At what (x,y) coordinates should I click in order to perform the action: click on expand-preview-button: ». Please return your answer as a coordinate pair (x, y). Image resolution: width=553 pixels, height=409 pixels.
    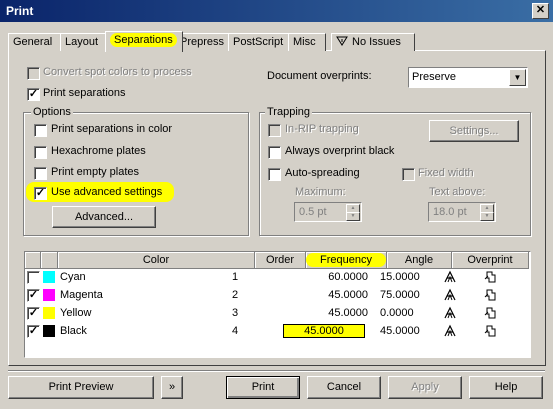
    Looking at the image, I should click on (172, 387).